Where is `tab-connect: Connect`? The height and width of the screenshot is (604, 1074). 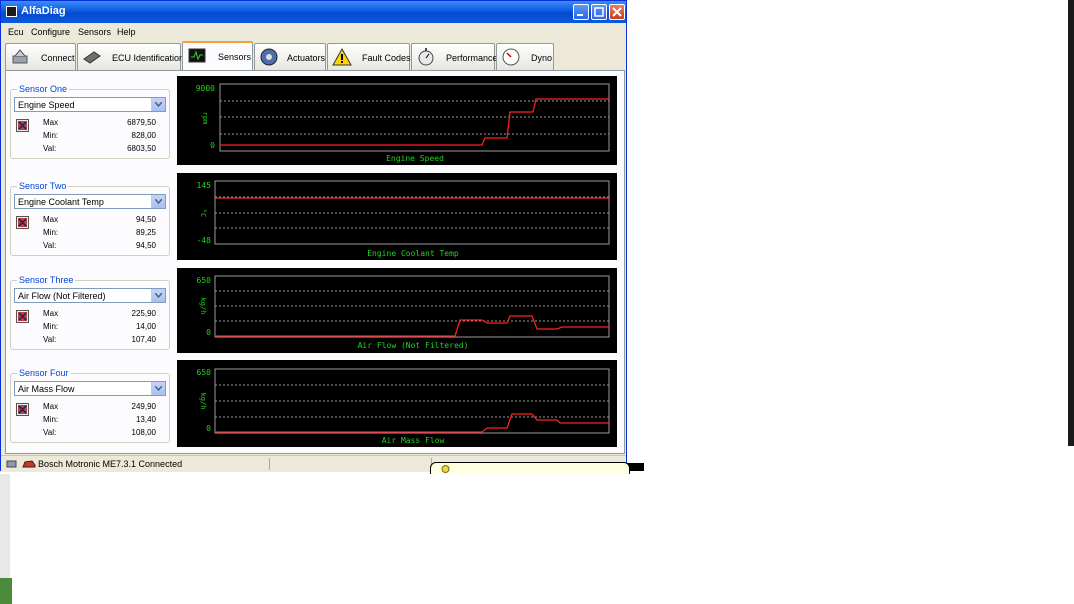 tab-connect: Connect is located at coordinates (40, 56).